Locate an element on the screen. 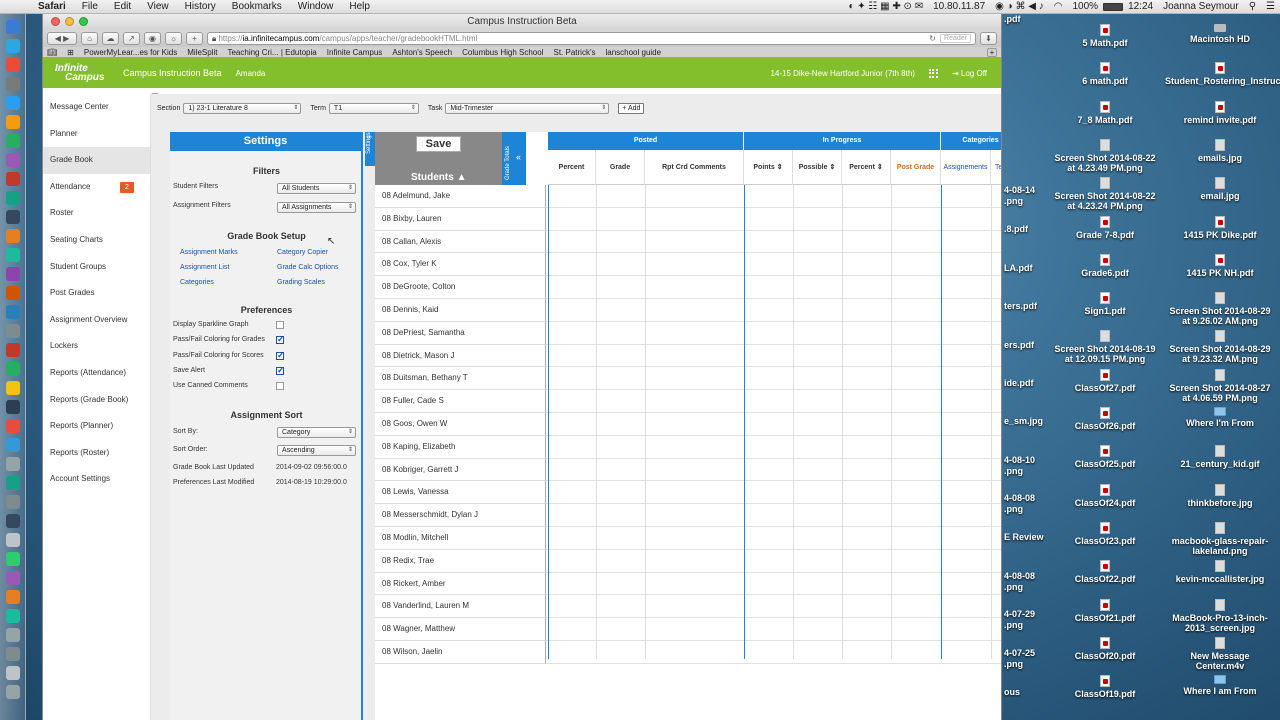 The width and height of the screenshot is (1280, 720). desktop-file: MacBook-Pro-13-inch-2013_screen.jpg is located at coordinates (1220, 615).